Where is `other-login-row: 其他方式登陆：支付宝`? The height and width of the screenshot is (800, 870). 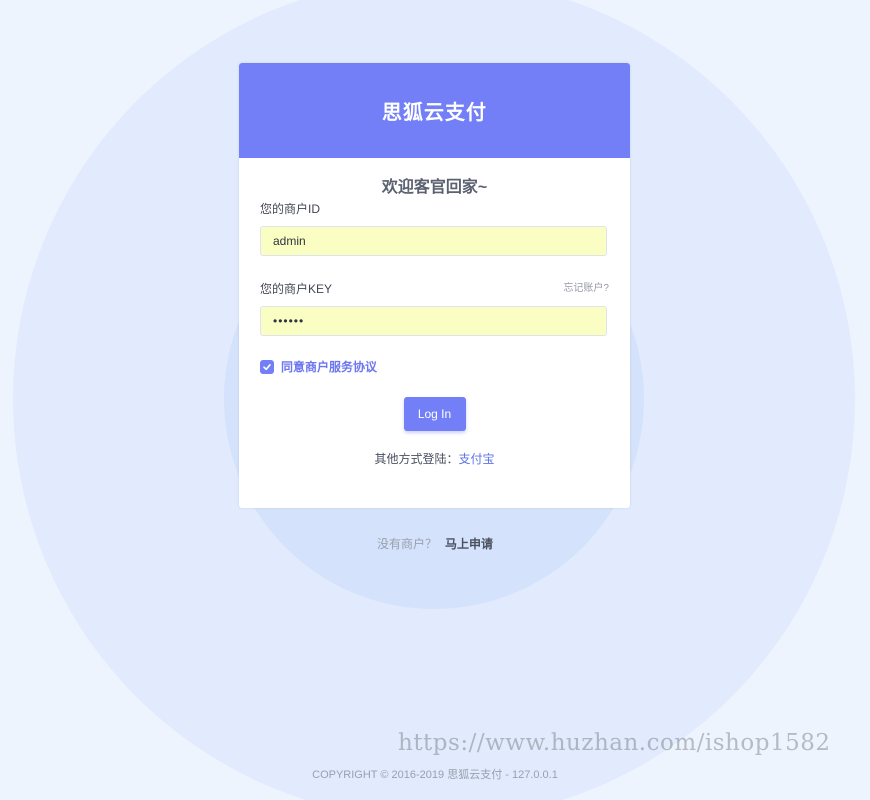
other-login-row: 其他方式登陆：支付宝 is located at coordinates (434, 458).